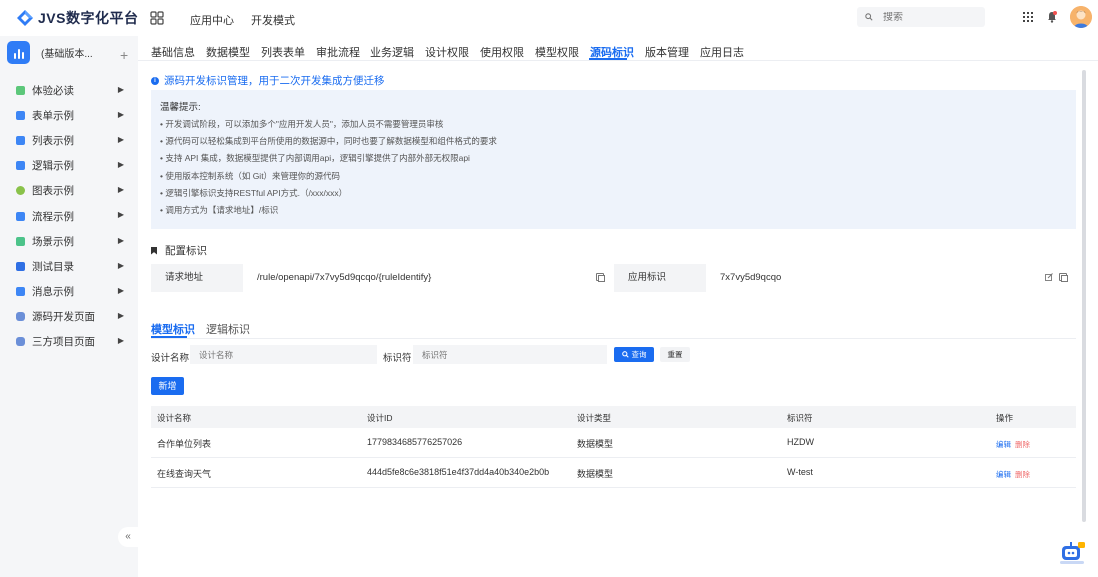 Image resolution: width=1098 pixels, height=577 pixels. What do you see at coordinates (155, 80) in the screenshot?
I see `info-icon: i` at bounding box center [155, 80].